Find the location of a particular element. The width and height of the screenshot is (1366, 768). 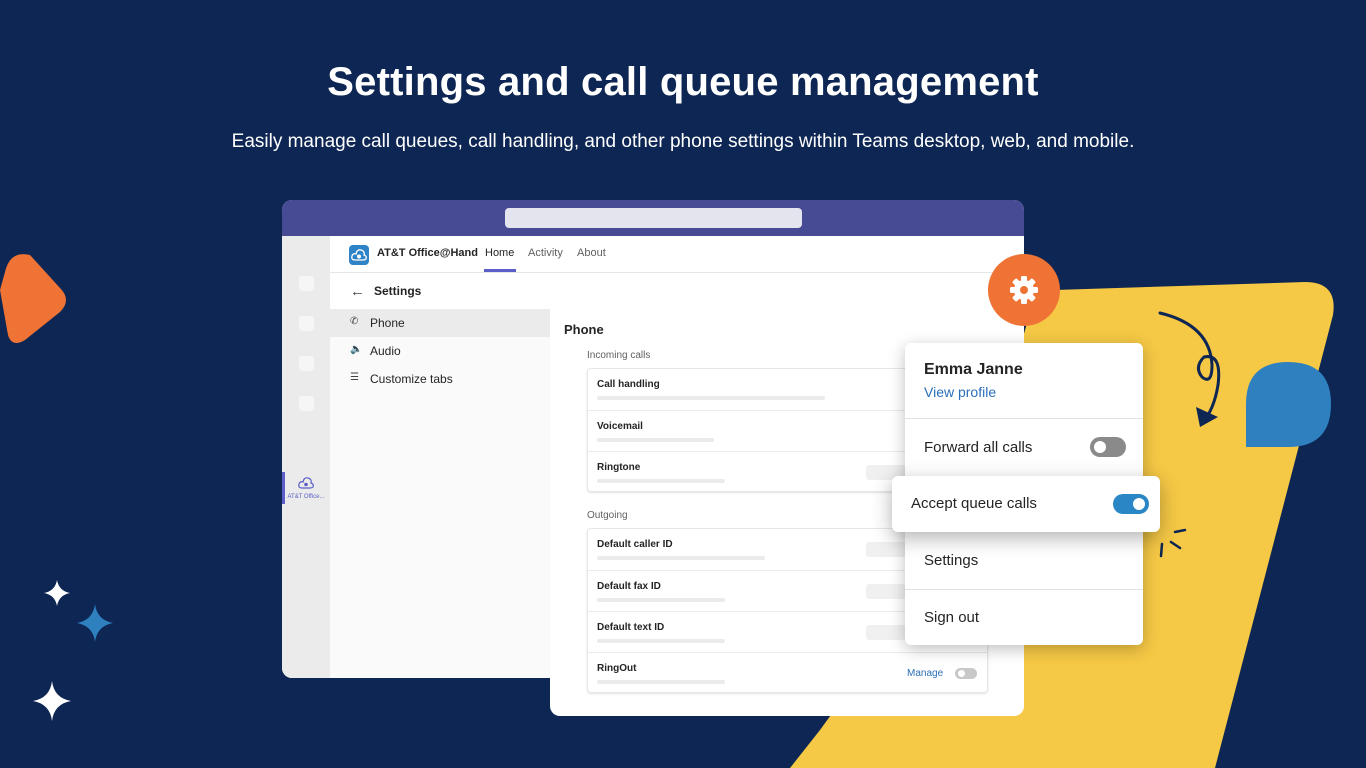

gear-badge is located at coordinates (1024, 290).